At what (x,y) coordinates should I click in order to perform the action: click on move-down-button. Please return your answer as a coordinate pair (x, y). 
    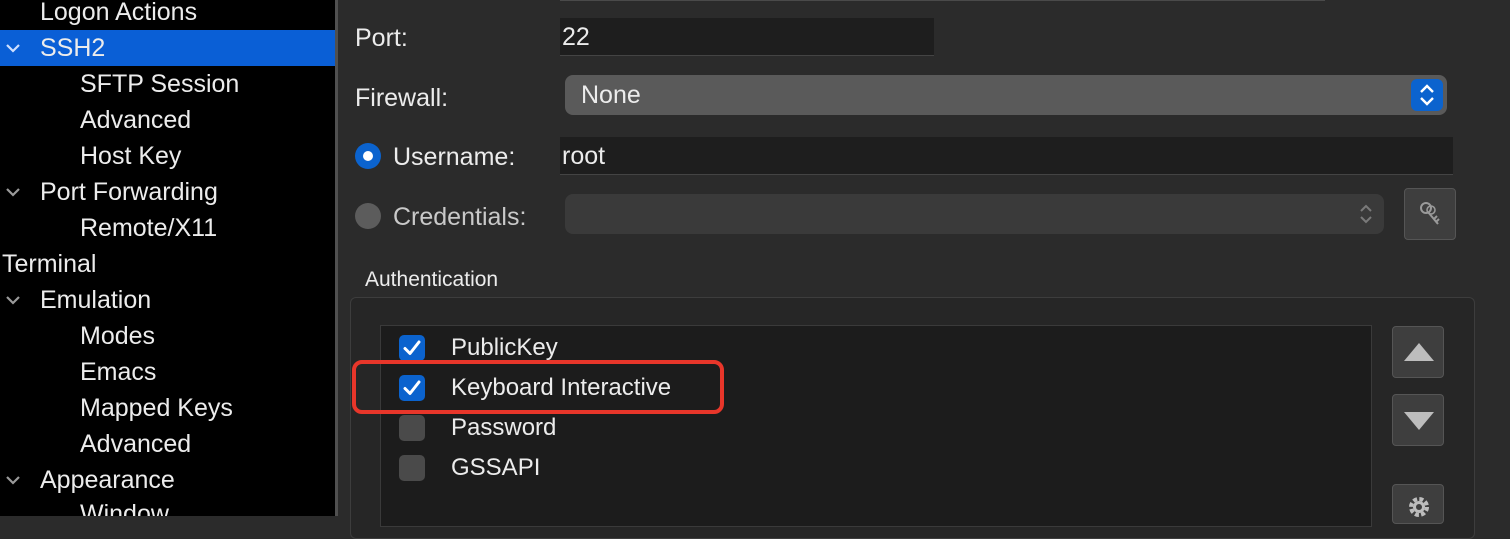
    Looking at the image, I should click on (1418, 420).